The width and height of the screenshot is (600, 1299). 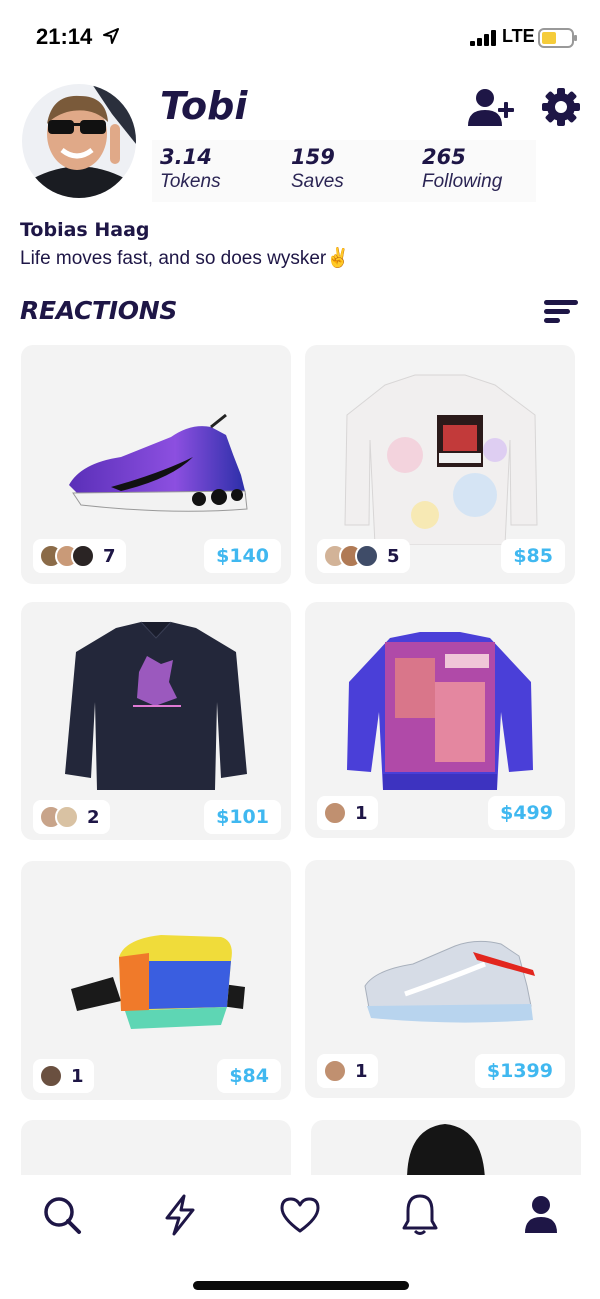 I want to click on product-image-jacket, so click(x=156, y=705).